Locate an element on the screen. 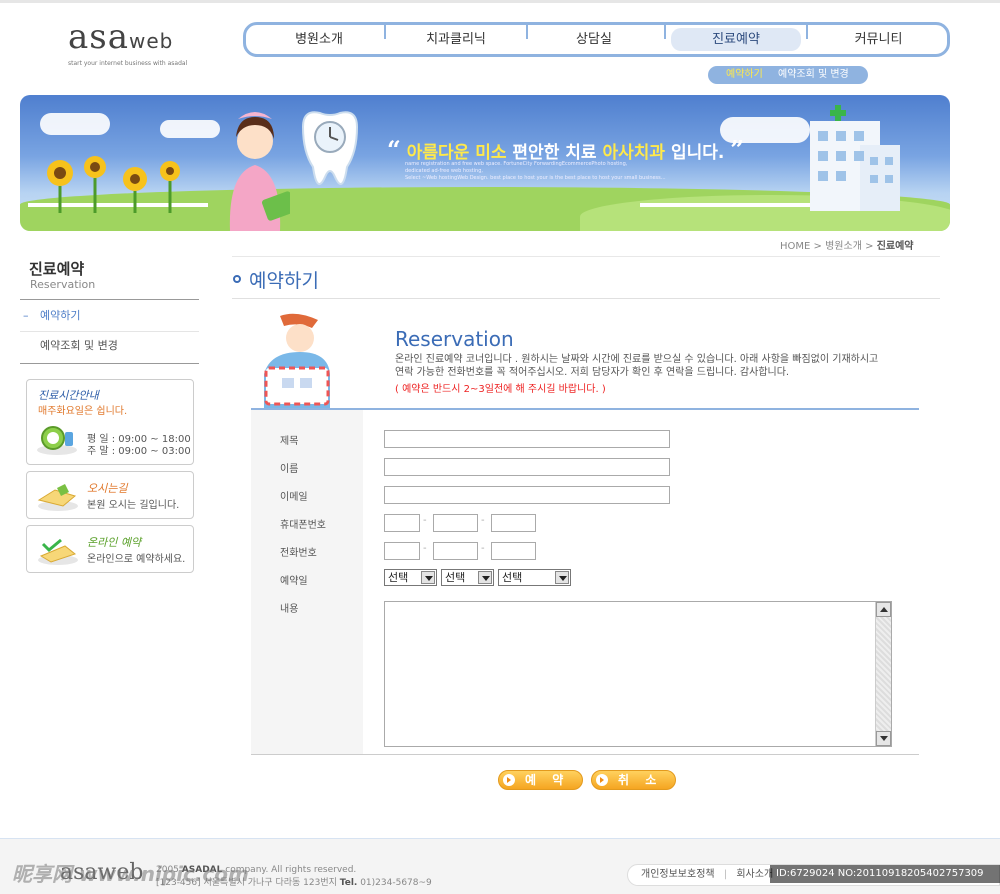 The image size is (1000, 894). directions-title: 오시는길 is located at coordinates (107, 488).